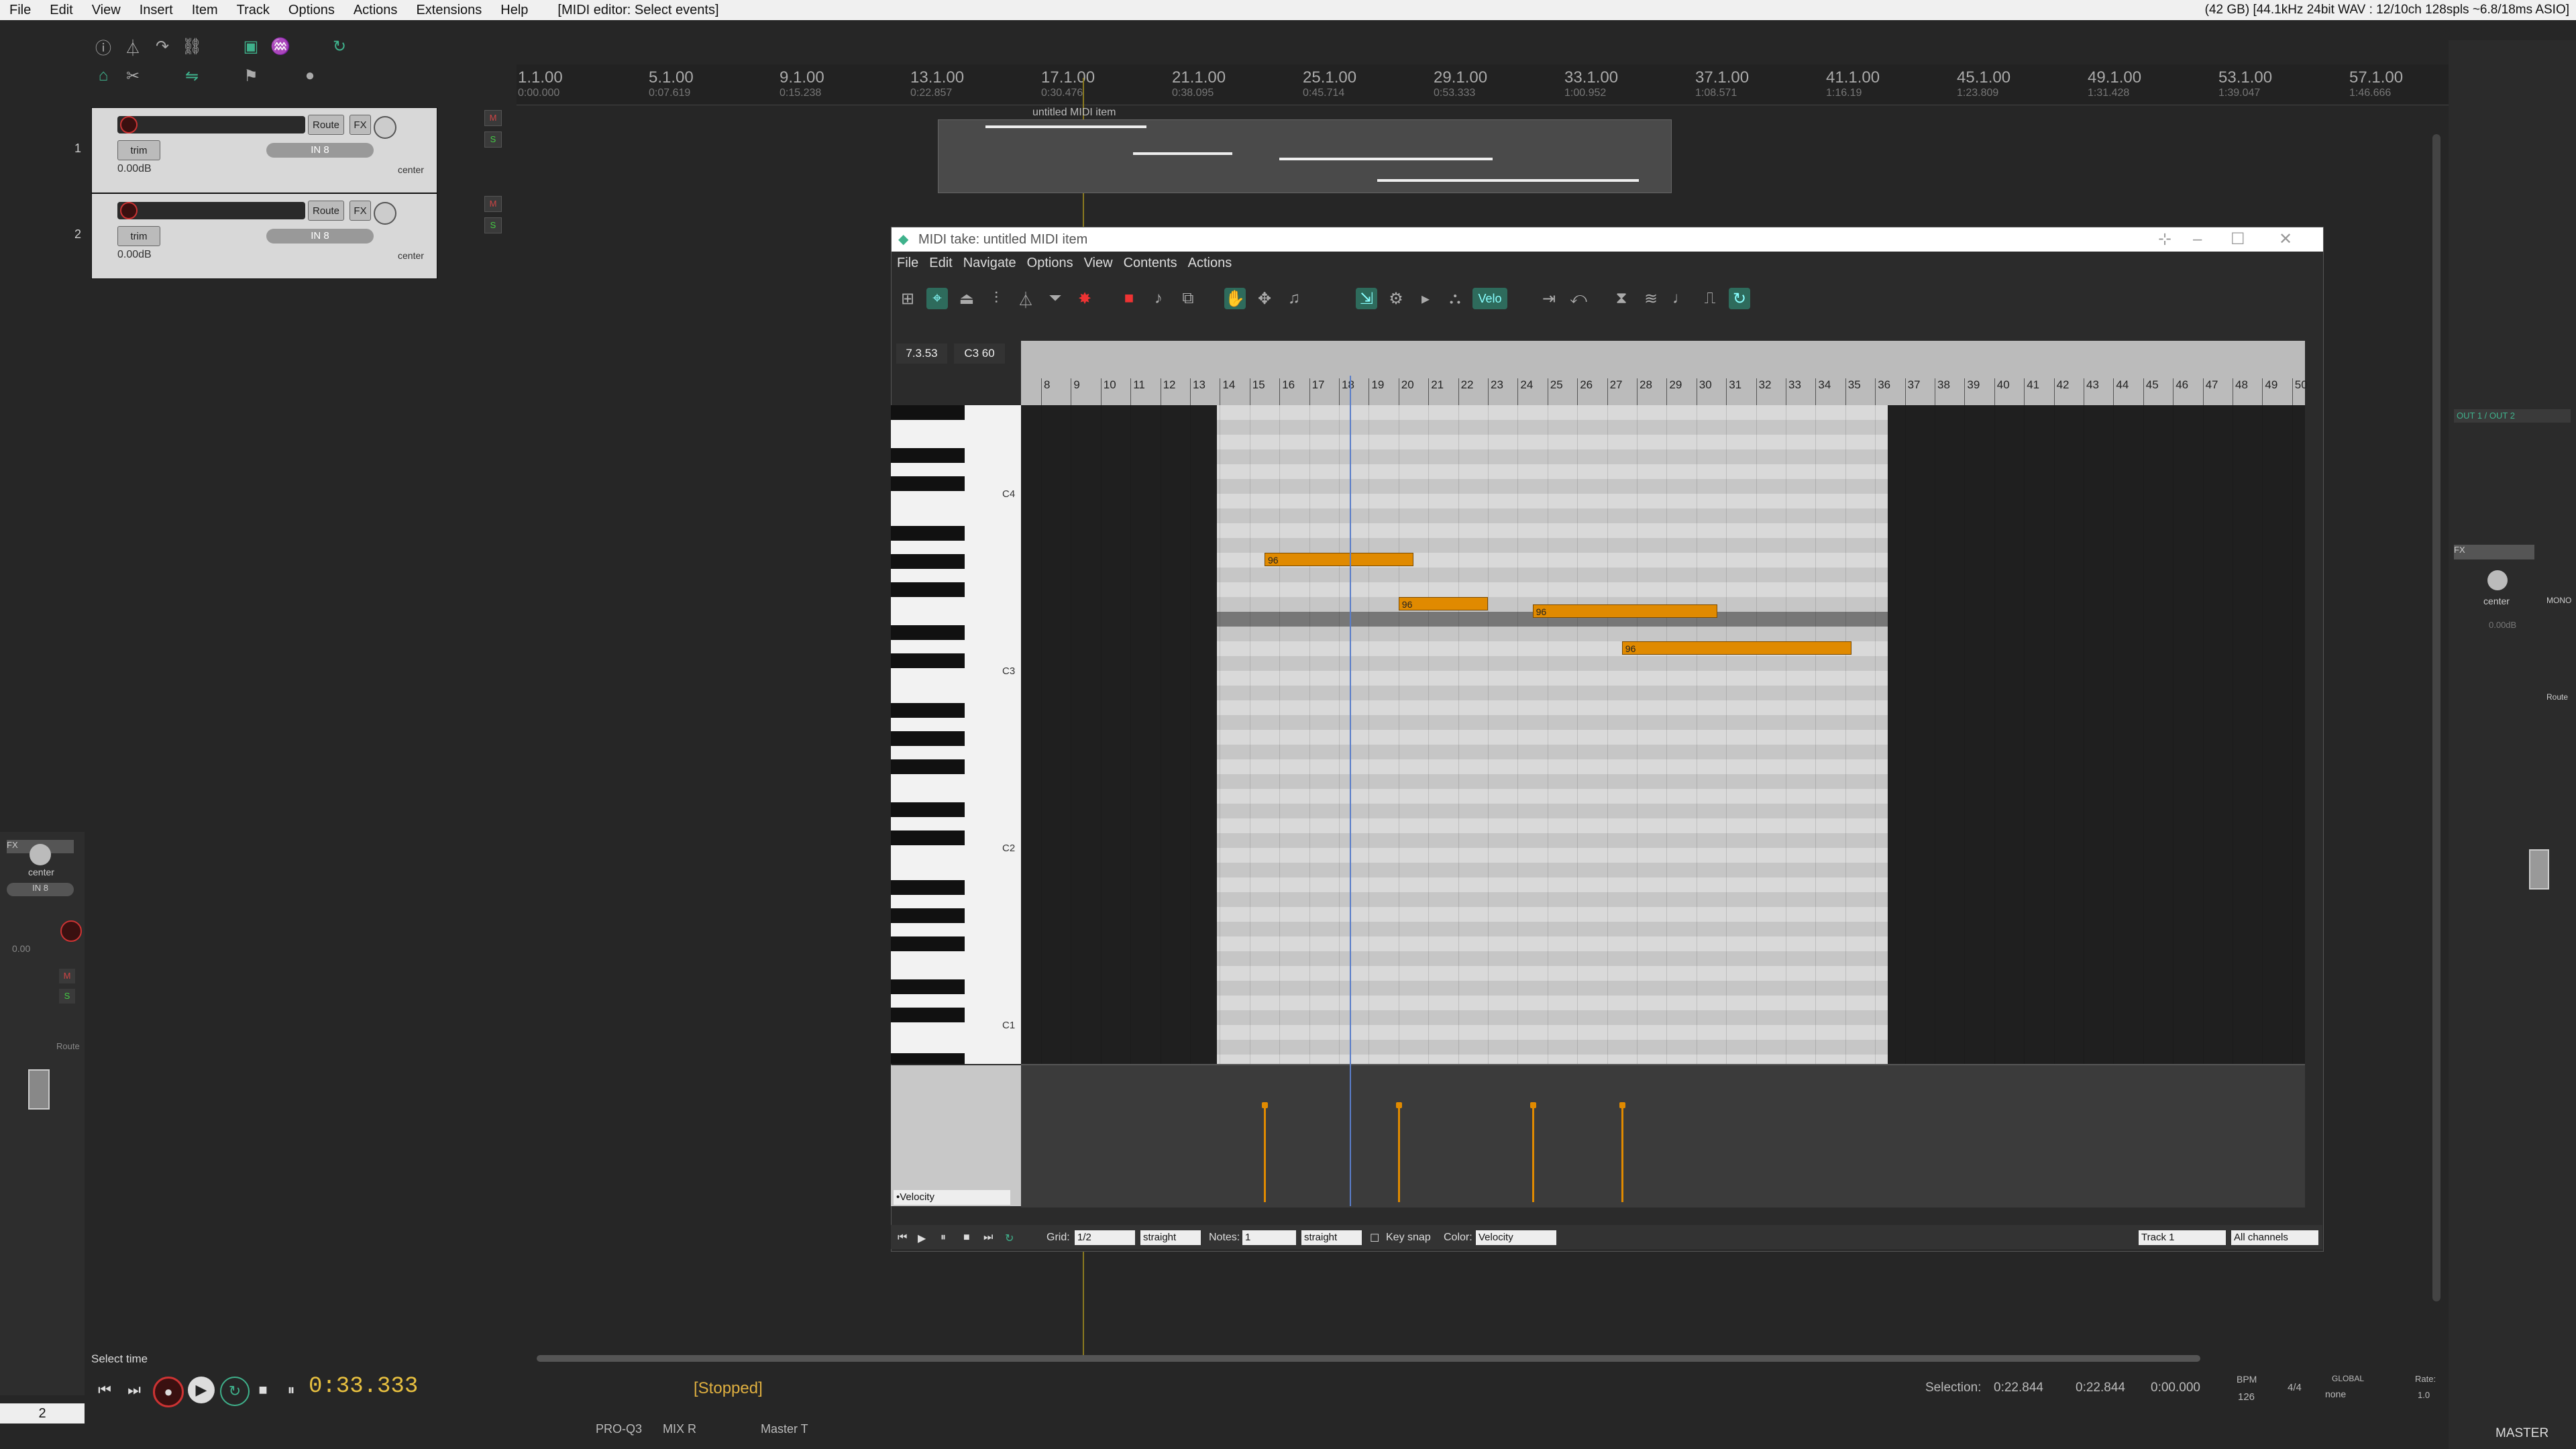  Describe the element at coordinates (1591, 83) in the screenshot. I see `ruler-mark: 33.1.00 1:00.952` at that location.